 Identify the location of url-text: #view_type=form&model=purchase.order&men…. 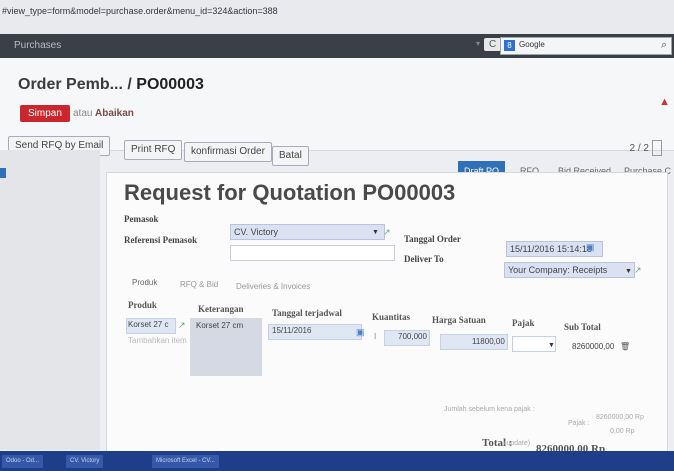
(140, 11).